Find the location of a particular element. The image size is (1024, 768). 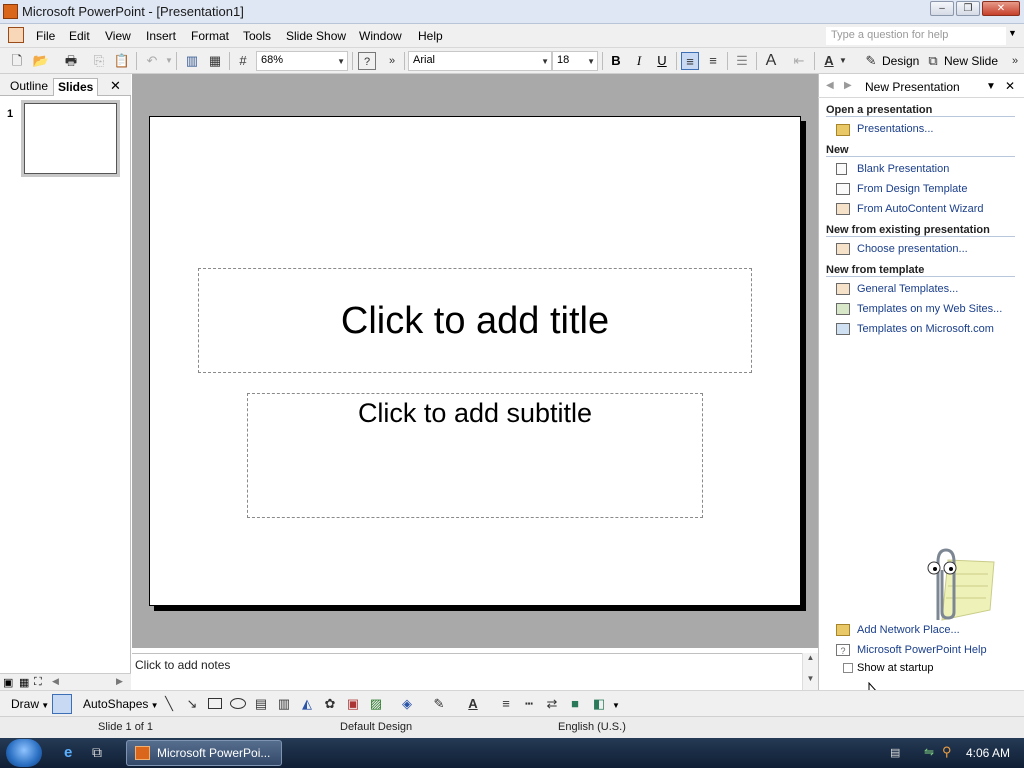

tab-slides: Slides is located at coordinates (76, 87).